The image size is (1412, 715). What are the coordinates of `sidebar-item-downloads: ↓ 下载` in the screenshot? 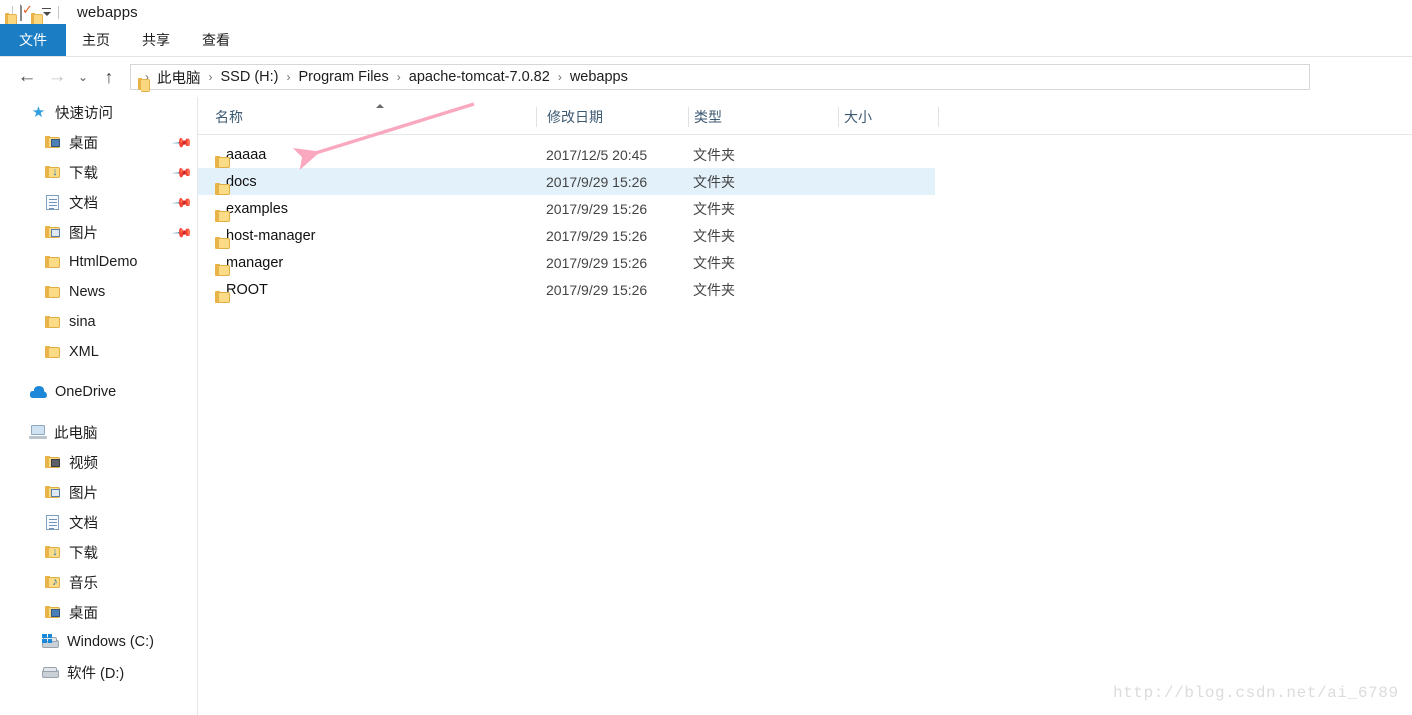 It's located at (98, 552).